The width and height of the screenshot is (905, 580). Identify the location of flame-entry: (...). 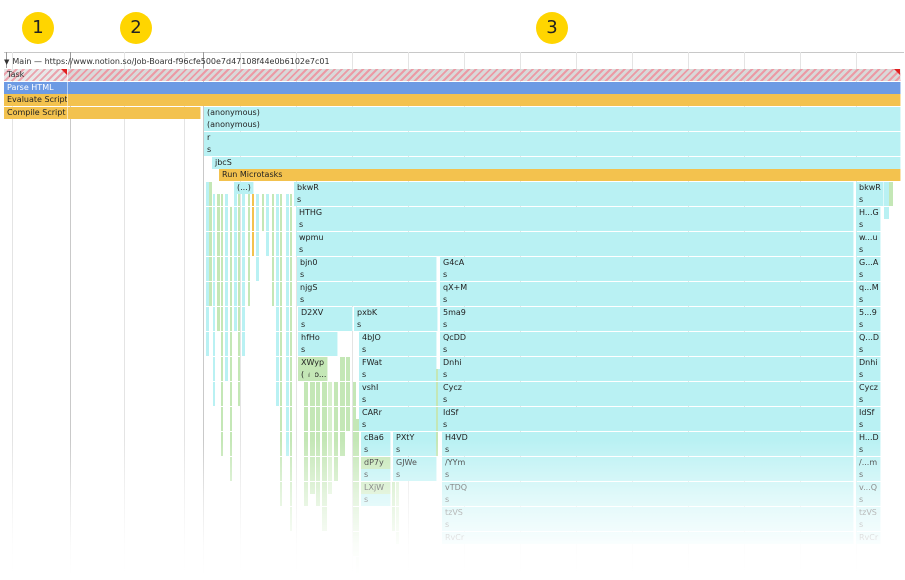
(244, 187).